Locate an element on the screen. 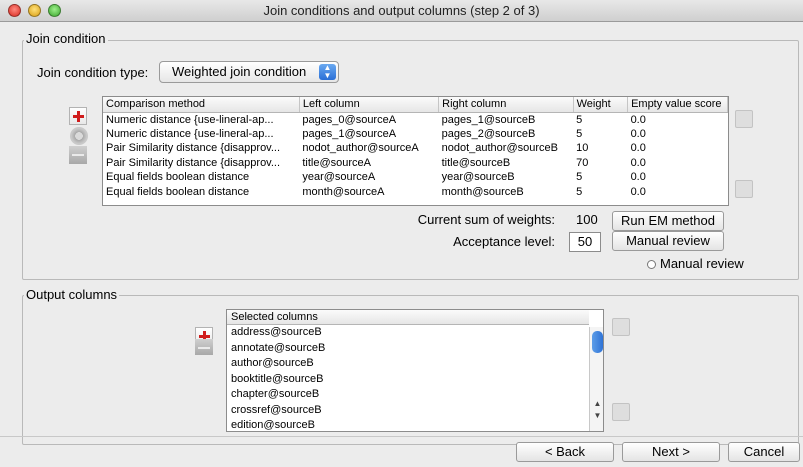  table-cell: pages_0@sourceA is located at coordinates (349, 119).